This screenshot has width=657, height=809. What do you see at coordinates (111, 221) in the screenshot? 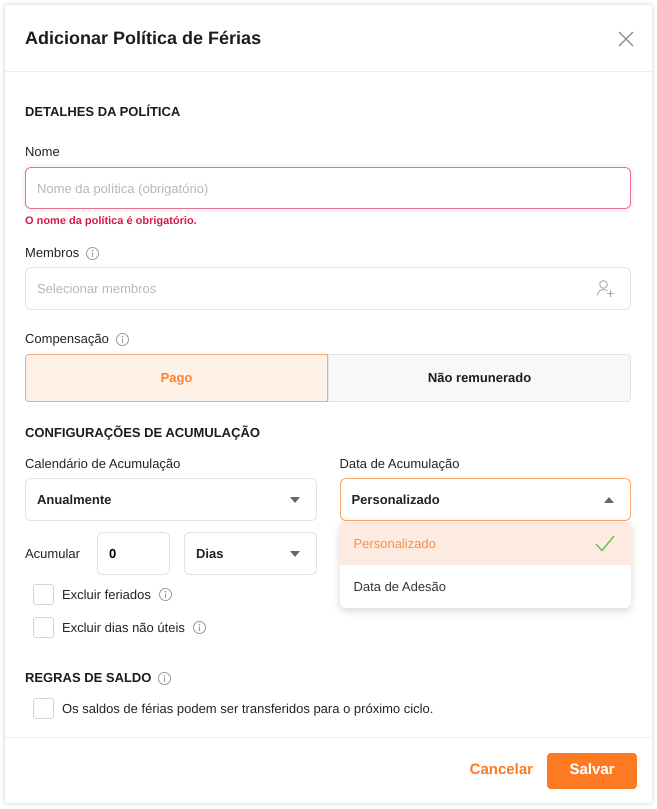
I see `error-message: O nome da política é obrigatório.` at bounding box center [111, 221].